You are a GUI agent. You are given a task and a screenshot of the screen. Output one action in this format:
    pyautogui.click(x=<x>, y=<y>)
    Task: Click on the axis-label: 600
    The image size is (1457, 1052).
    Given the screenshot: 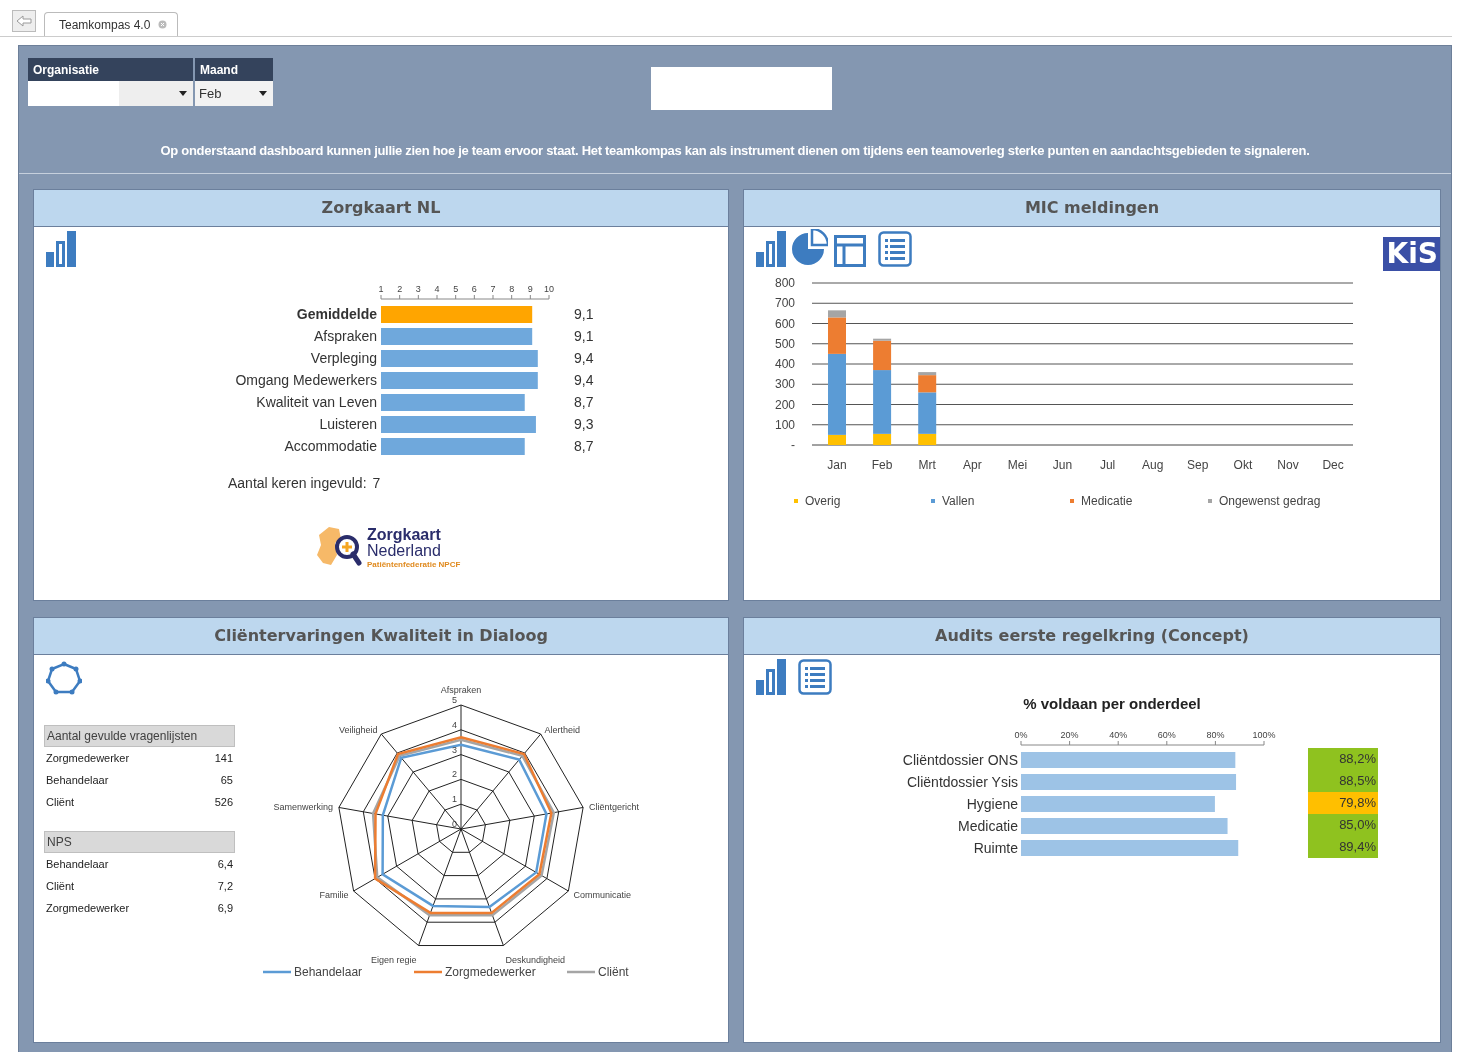 What is the action you would take?
    pyautogui.click(x=784, y=323)
    